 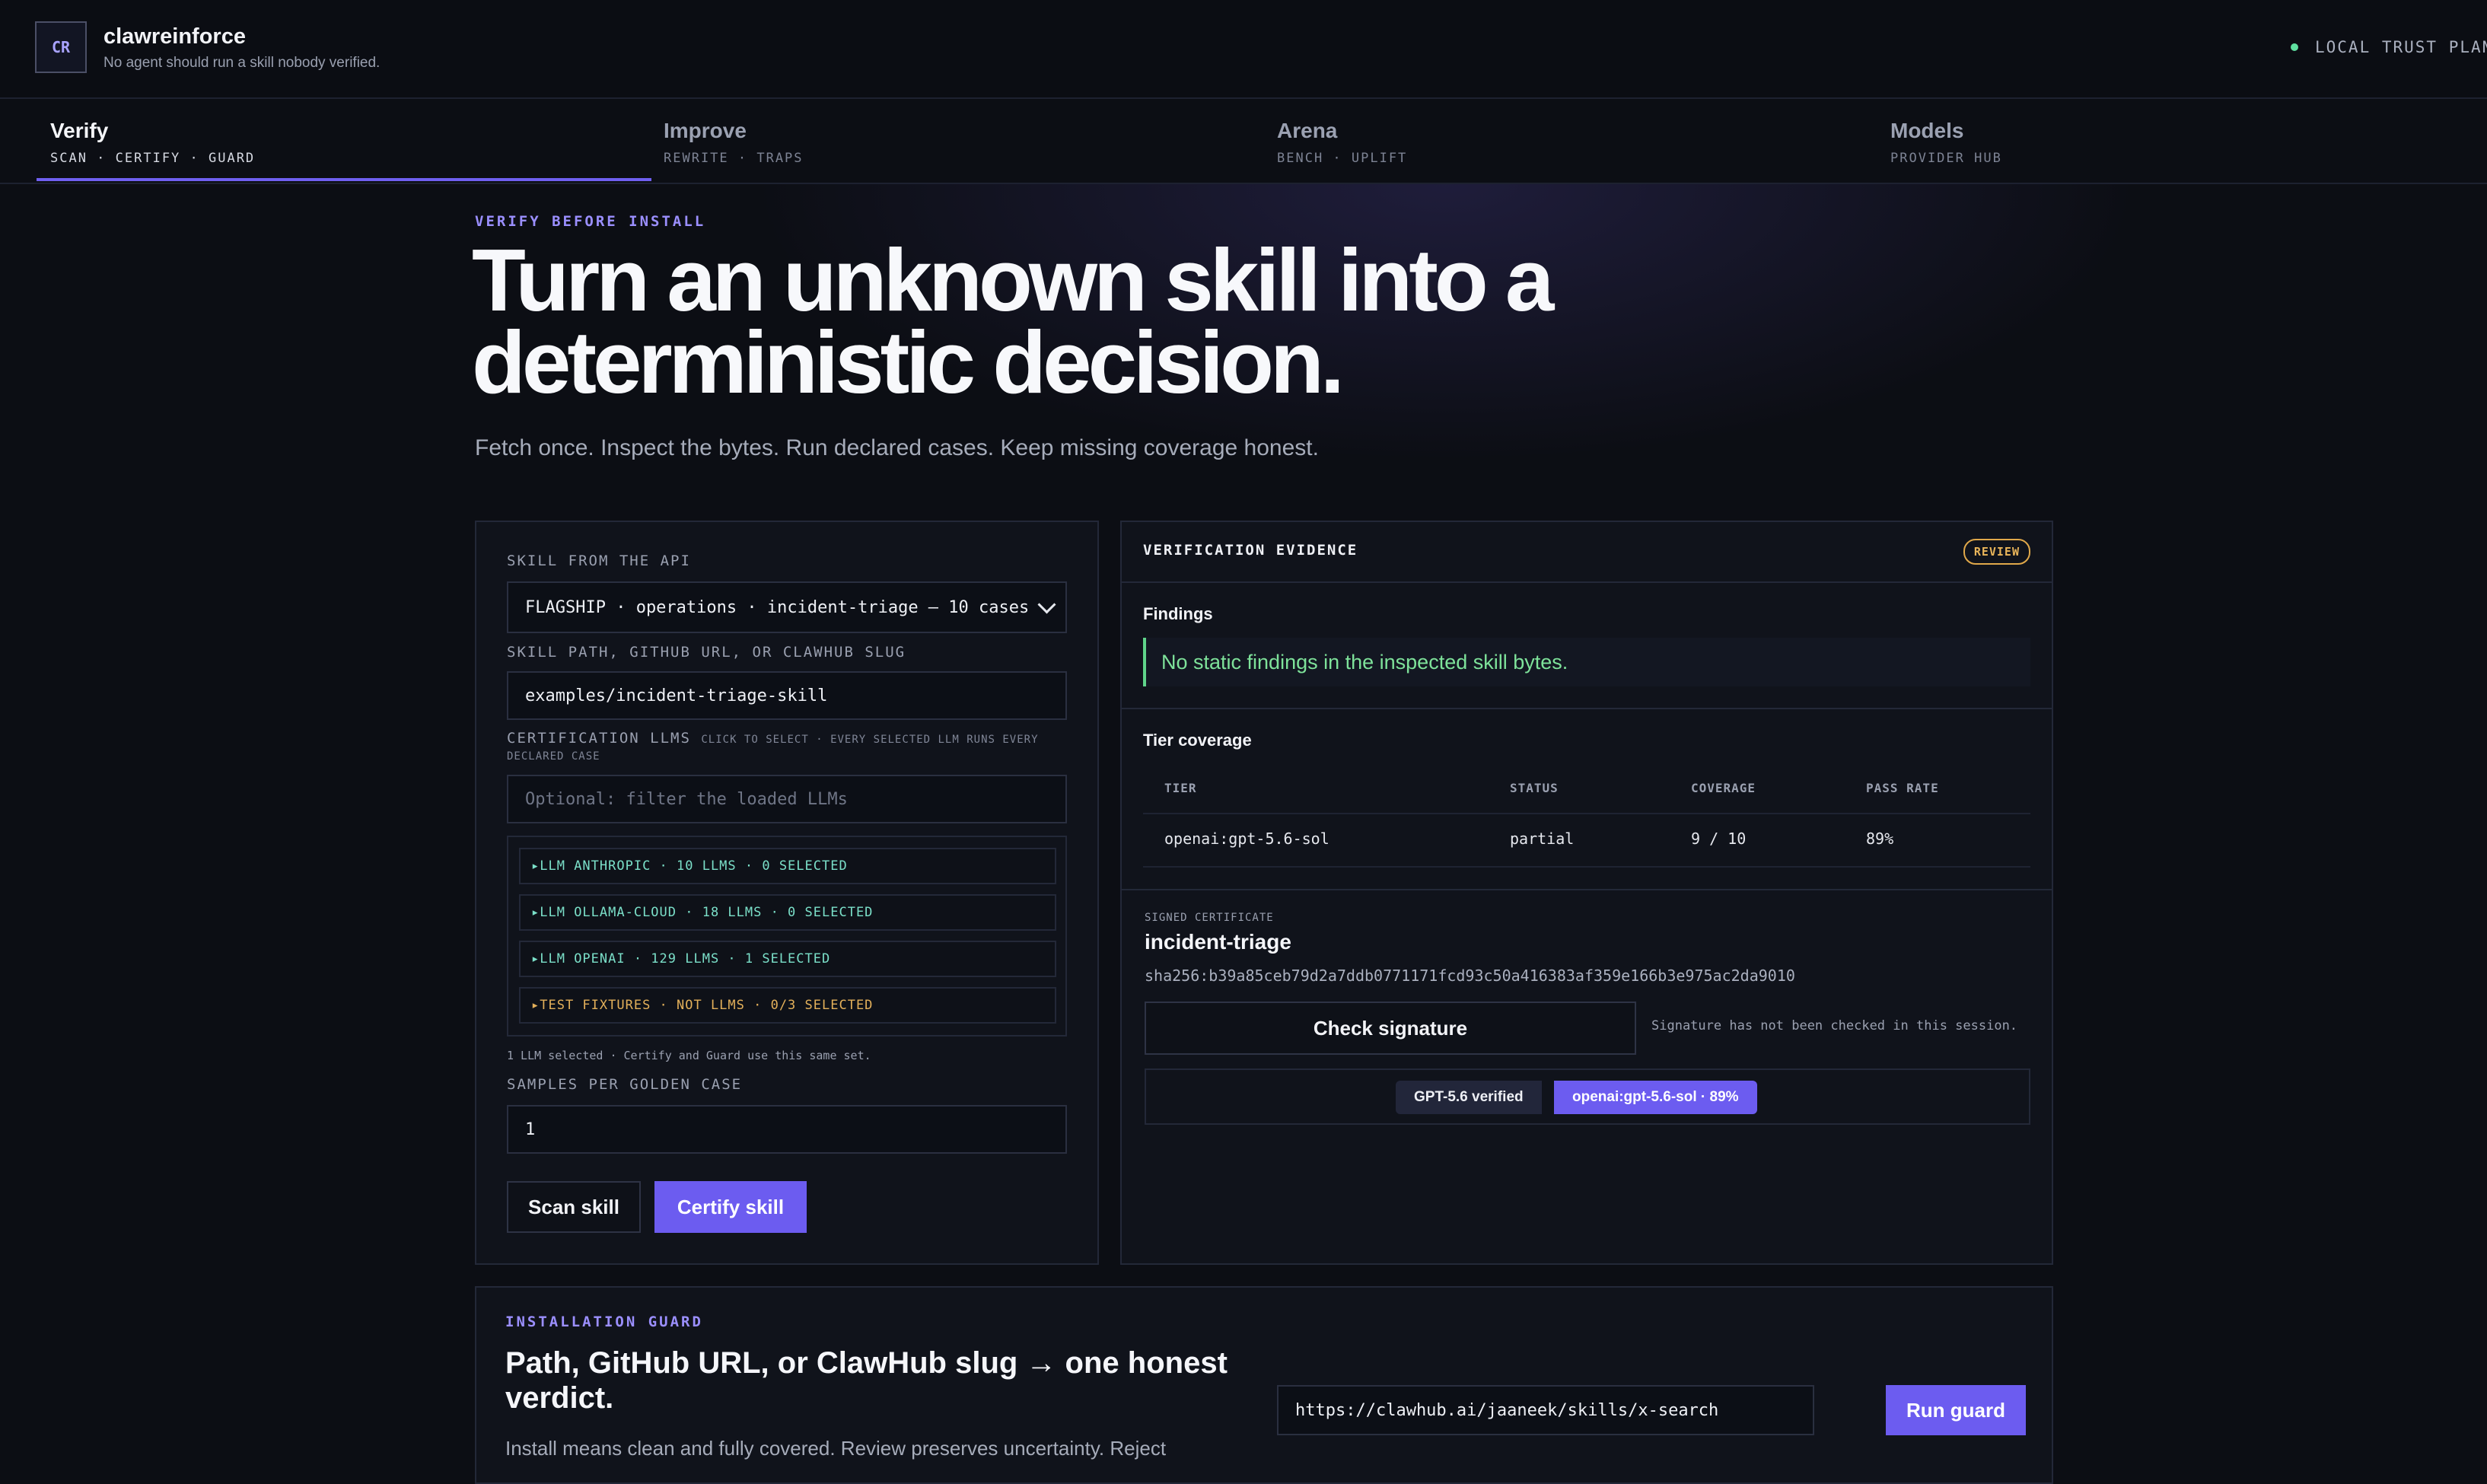 I want to click on tab-label: Arena, so click(x=1307, y=130).